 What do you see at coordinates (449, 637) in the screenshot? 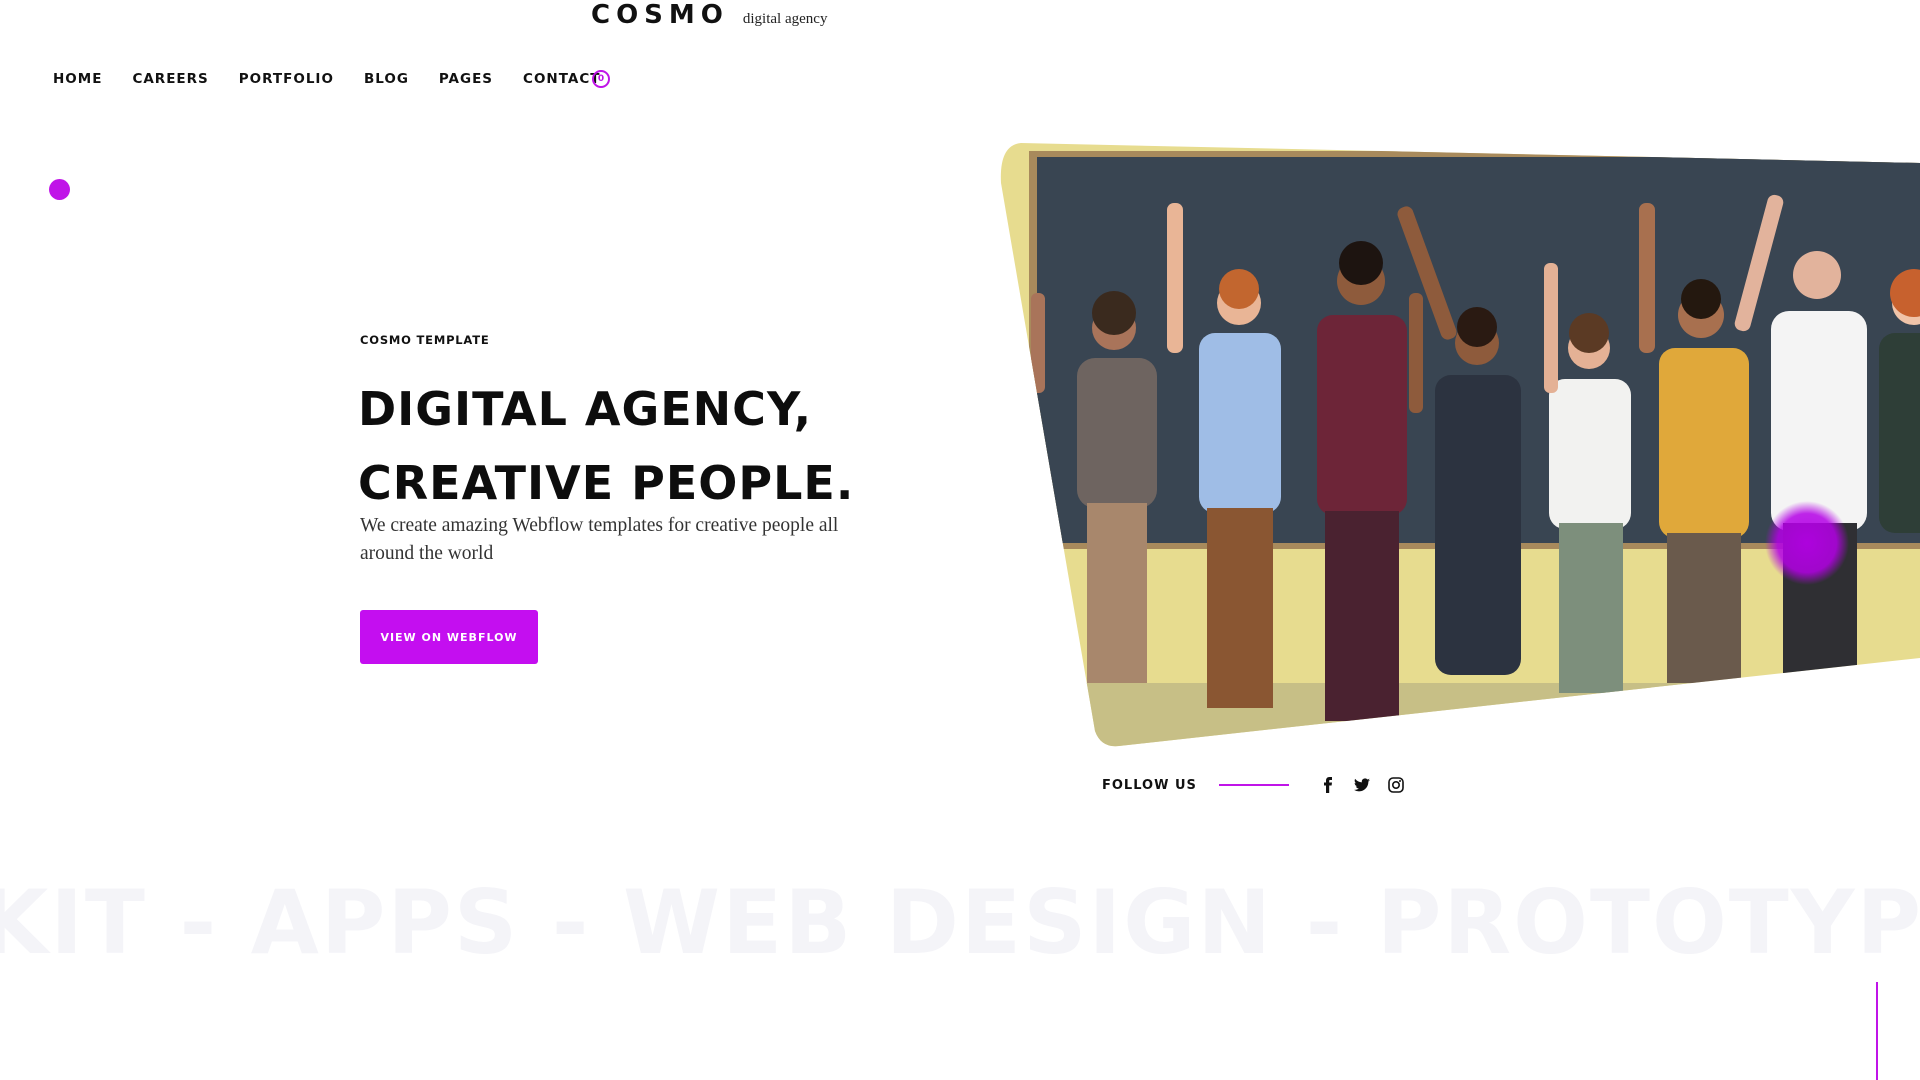
I see `view-on-webflow-button: VIEW ON WEBFLOW` at bounding box center [449, 637].